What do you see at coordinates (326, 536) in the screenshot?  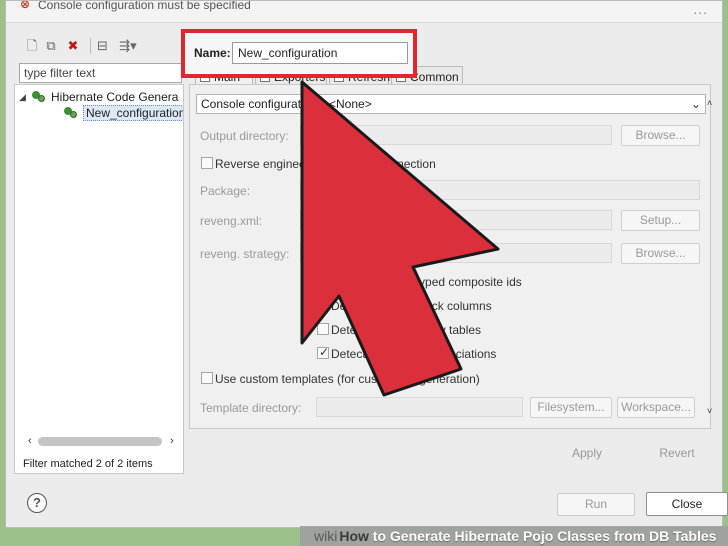 I see `wiki-logo: wiki` at bounding box center [326, 536].